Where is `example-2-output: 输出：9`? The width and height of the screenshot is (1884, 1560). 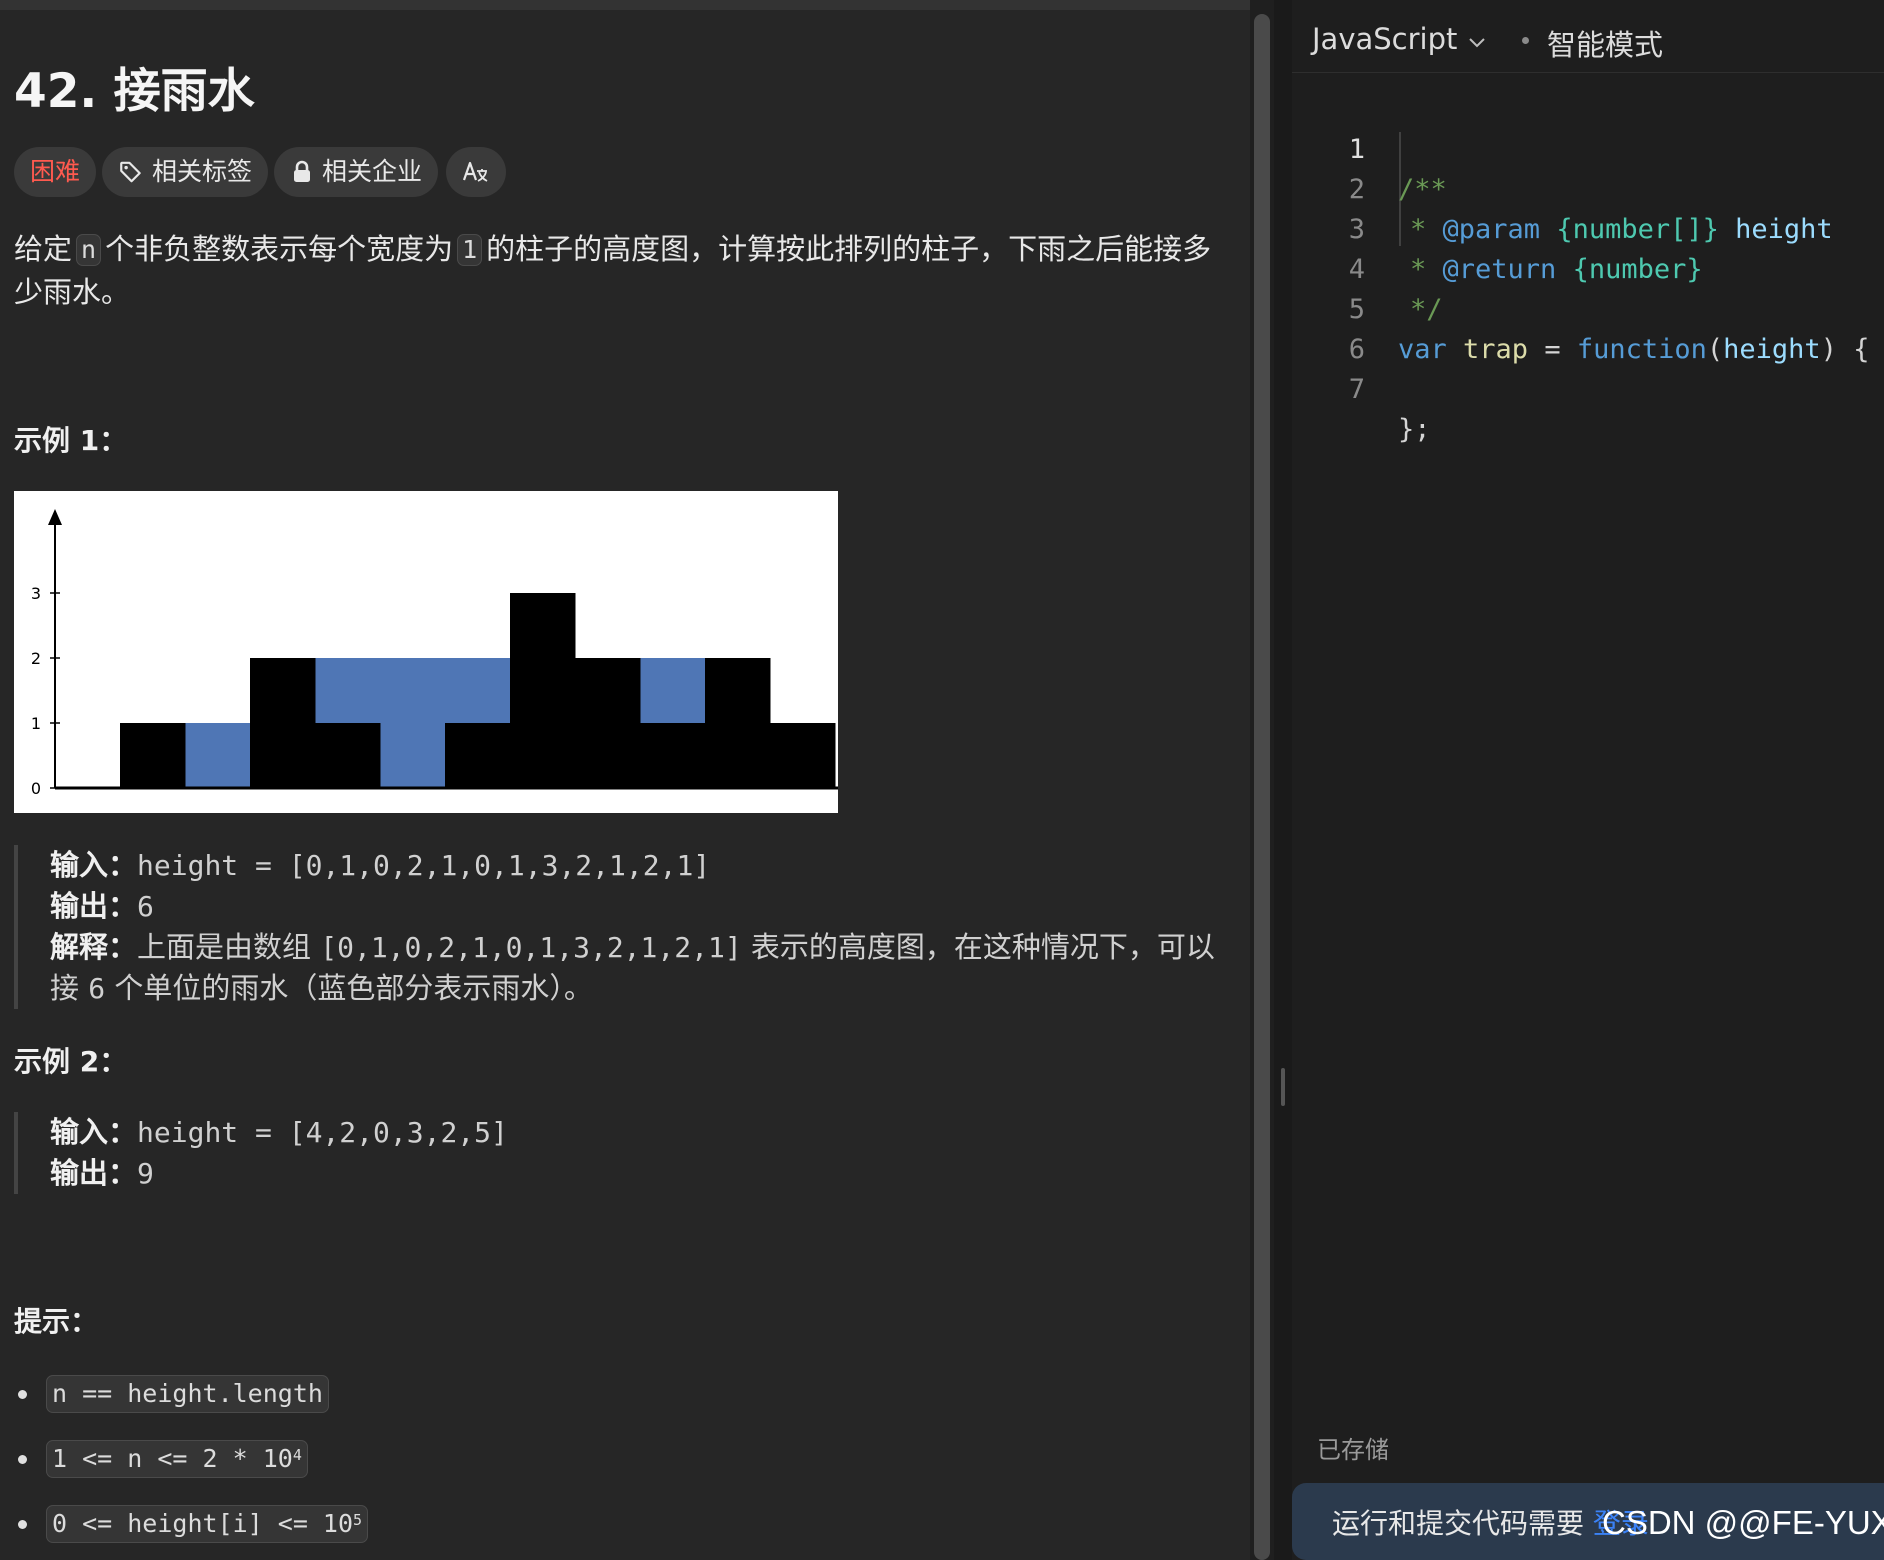 example-2-output: 输出：9 is located at coordinates (632, 1173).